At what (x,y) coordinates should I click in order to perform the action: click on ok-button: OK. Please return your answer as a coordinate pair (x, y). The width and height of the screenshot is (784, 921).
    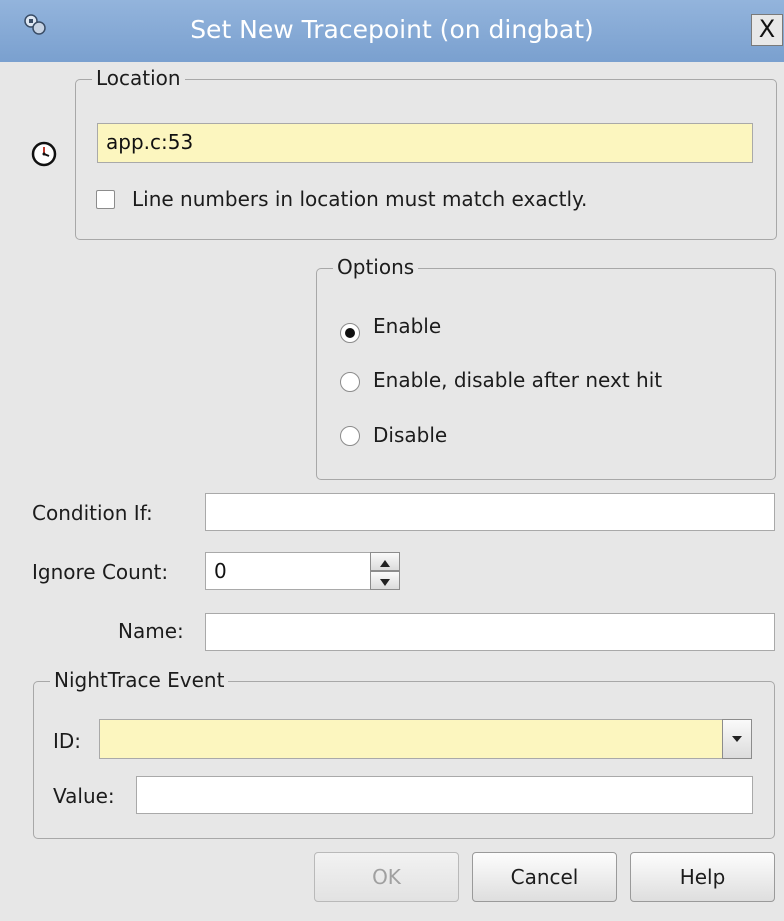
    Looking at the image, I should click on (386, 877).